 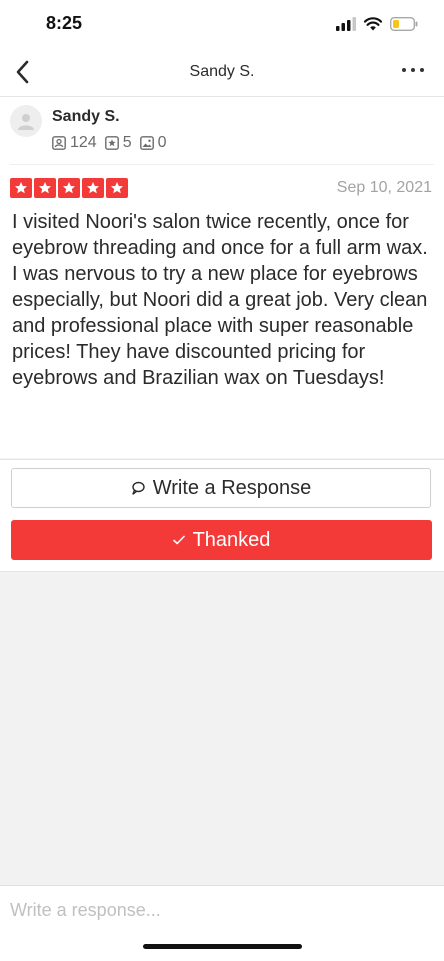 I want to click on friends-stat: 124, so click(x=74, y=143).